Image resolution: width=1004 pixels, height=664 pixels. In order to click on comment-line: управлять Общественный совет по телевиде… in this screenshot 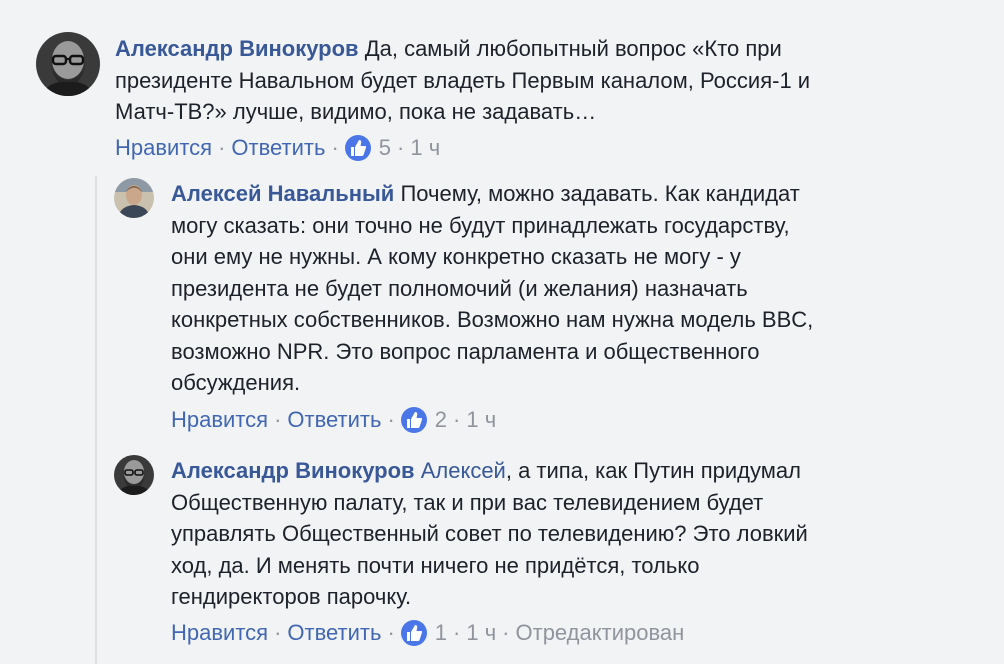, I will do `click(489, 533)`.